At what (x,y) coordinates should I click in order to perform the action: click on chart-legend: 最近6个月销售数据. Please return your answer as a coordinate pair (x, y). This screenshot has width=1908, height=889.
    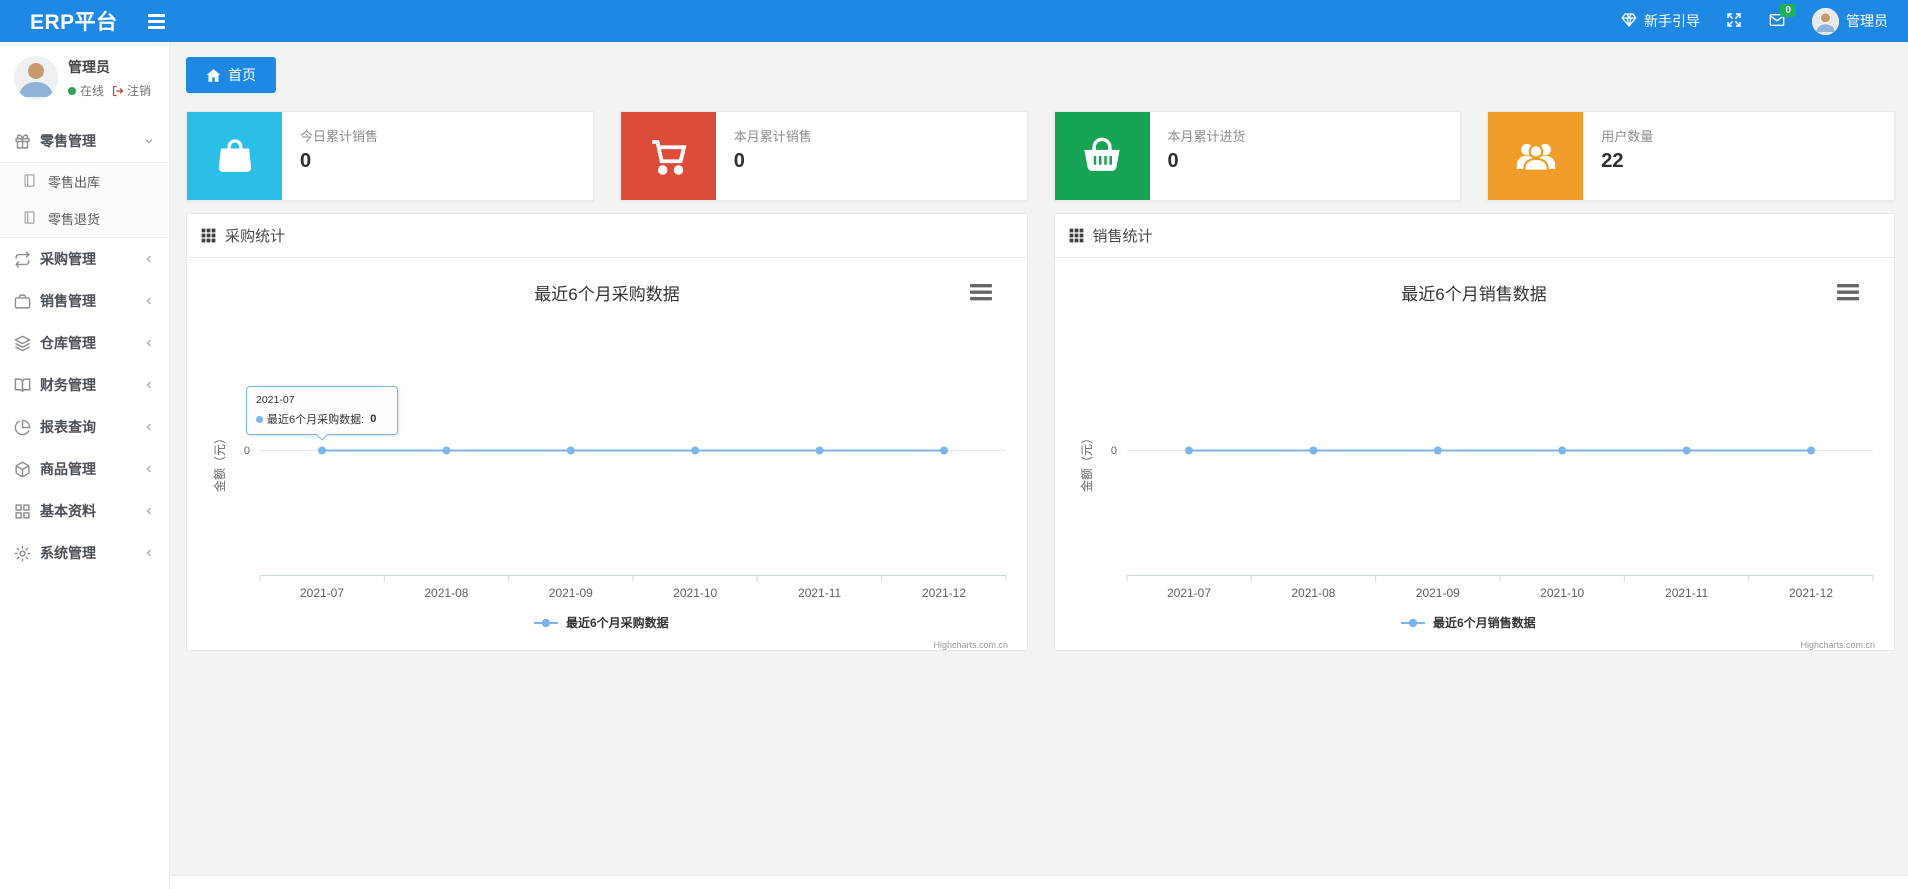
    Looking at the image, I should click on (1468, 622).